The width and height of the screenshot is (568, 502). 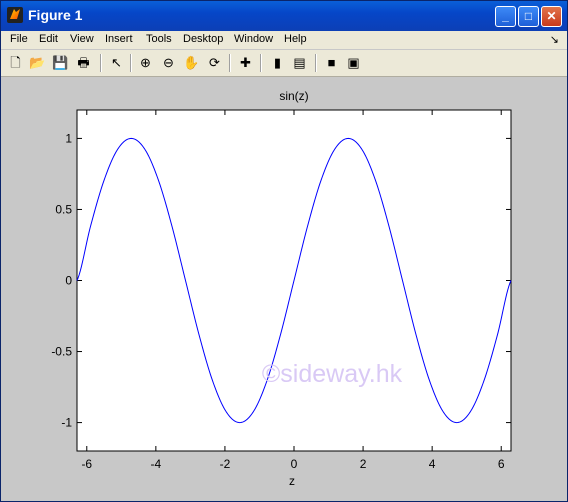 What do you see at coordinates (63, 209) in the screenshot?
I see `y-tick-label: 0.5` at bounding box center [63, 209].